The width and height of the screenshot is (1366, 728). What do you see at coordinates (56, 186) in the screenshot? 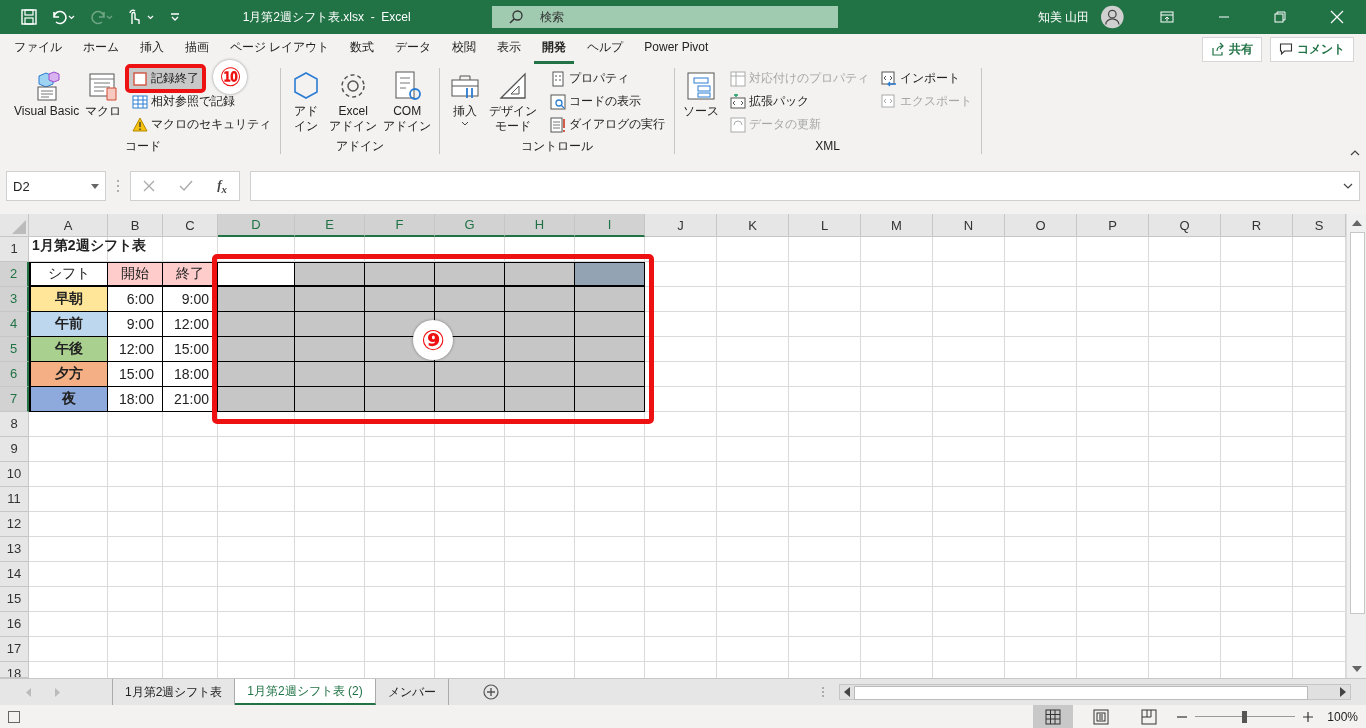
I see `name-box: D2` at bounding box center [56, 186].